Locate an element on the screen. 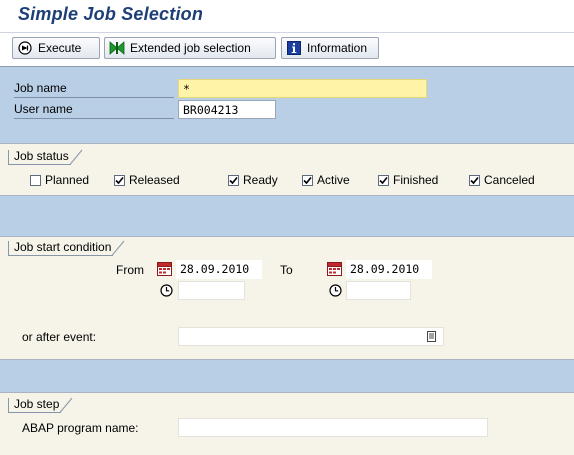 This screenshot has width=574, height=455. status-planned-checkbox: Planned is located at coordinates (59, 180).